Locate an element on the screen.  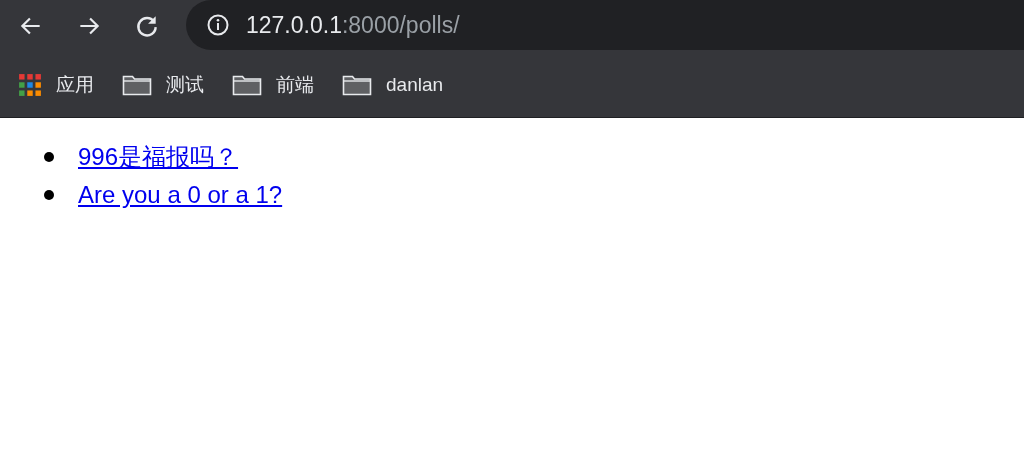
reload-icon is located at coordinates (147, 26).